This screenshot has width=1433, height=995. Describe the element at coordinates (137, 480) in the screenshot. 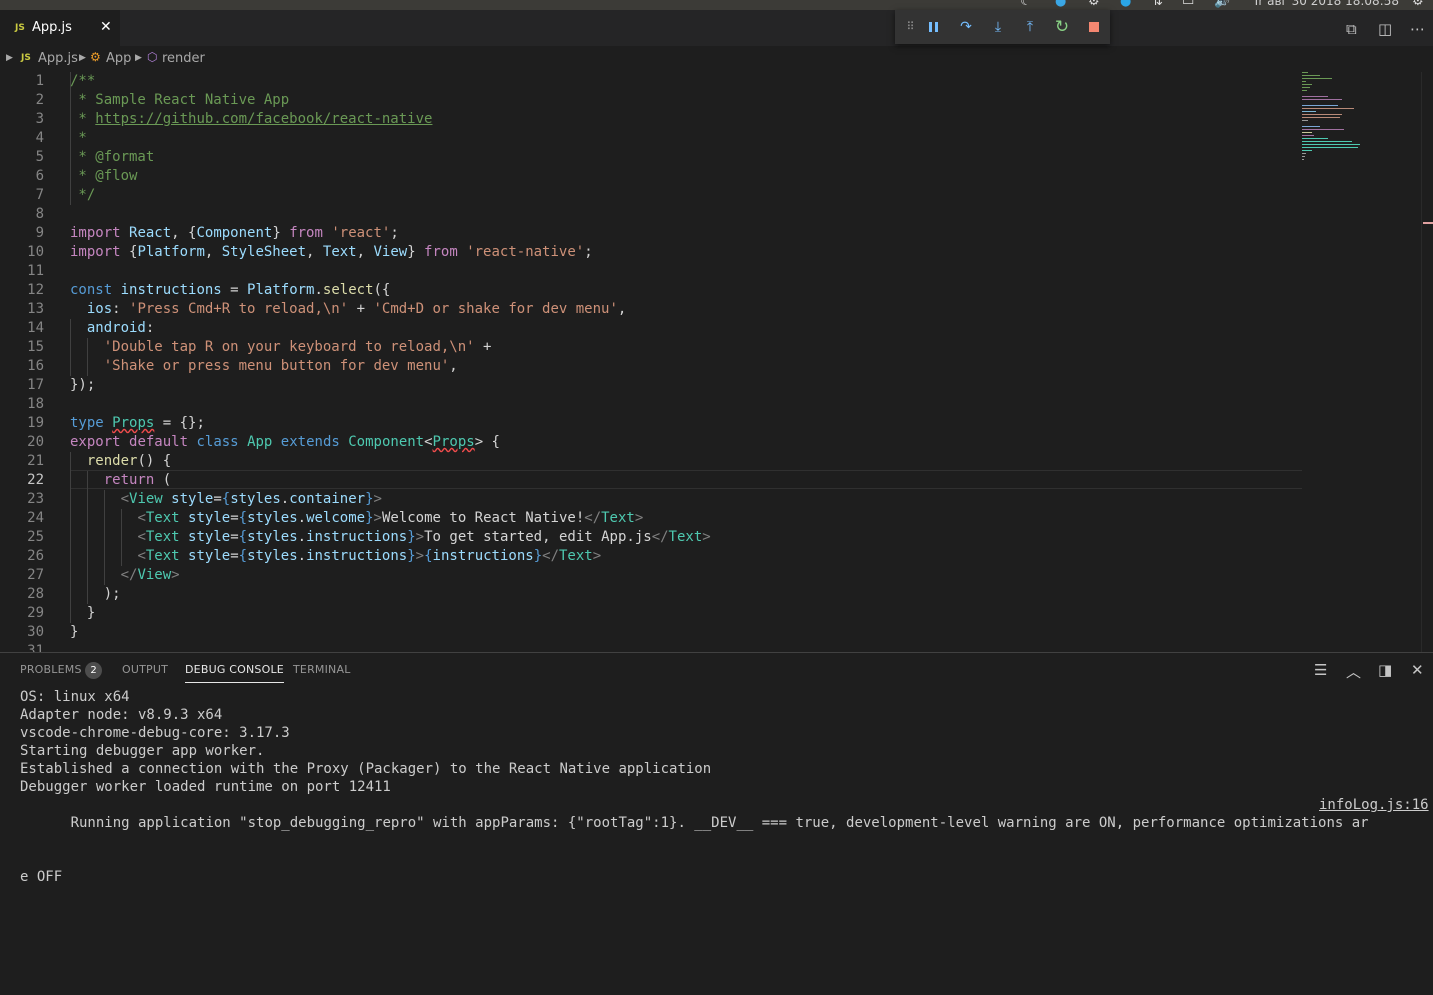

I see `code-line: return (` at that location.